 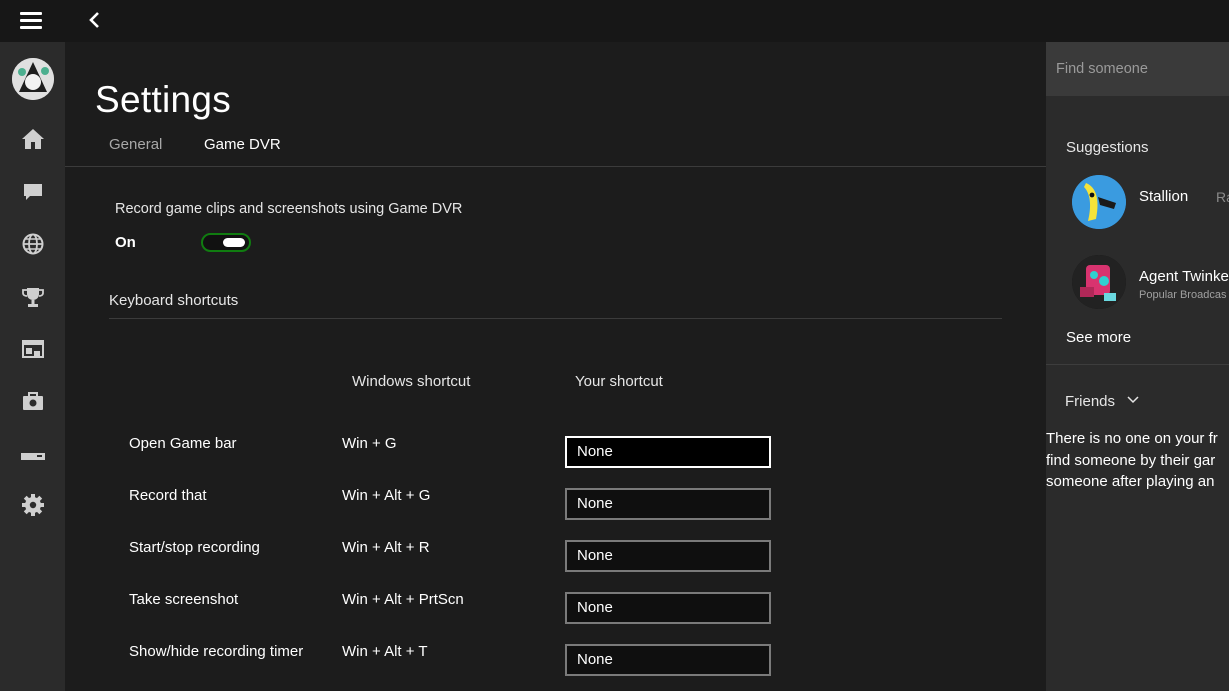 What do you see at coordinates (33, 401) in the screenshot?
I see `store-icon` at bounding box center [33, 401].